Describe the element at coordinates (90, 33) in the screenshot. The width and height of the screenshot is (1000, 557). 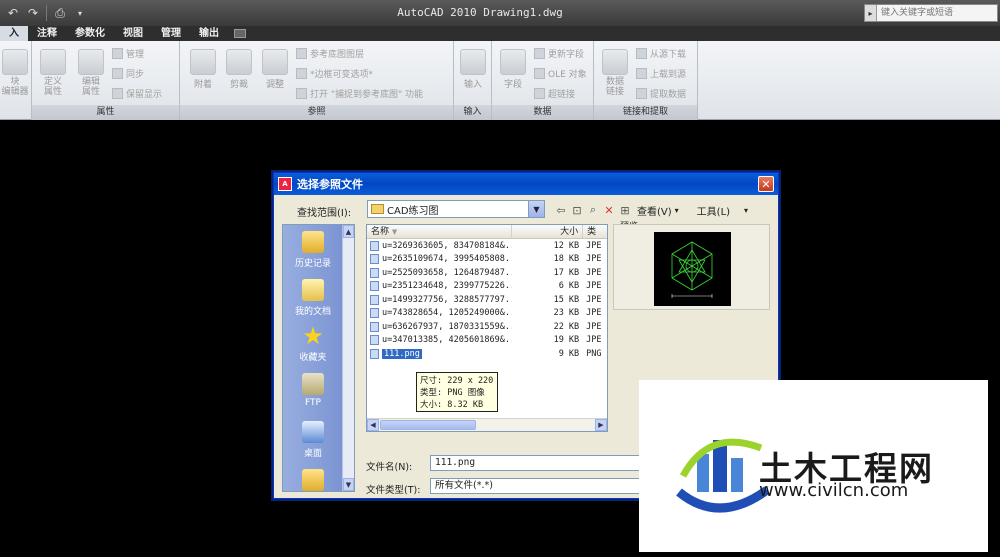
I see `tab-parametric: 参数化` at that location.